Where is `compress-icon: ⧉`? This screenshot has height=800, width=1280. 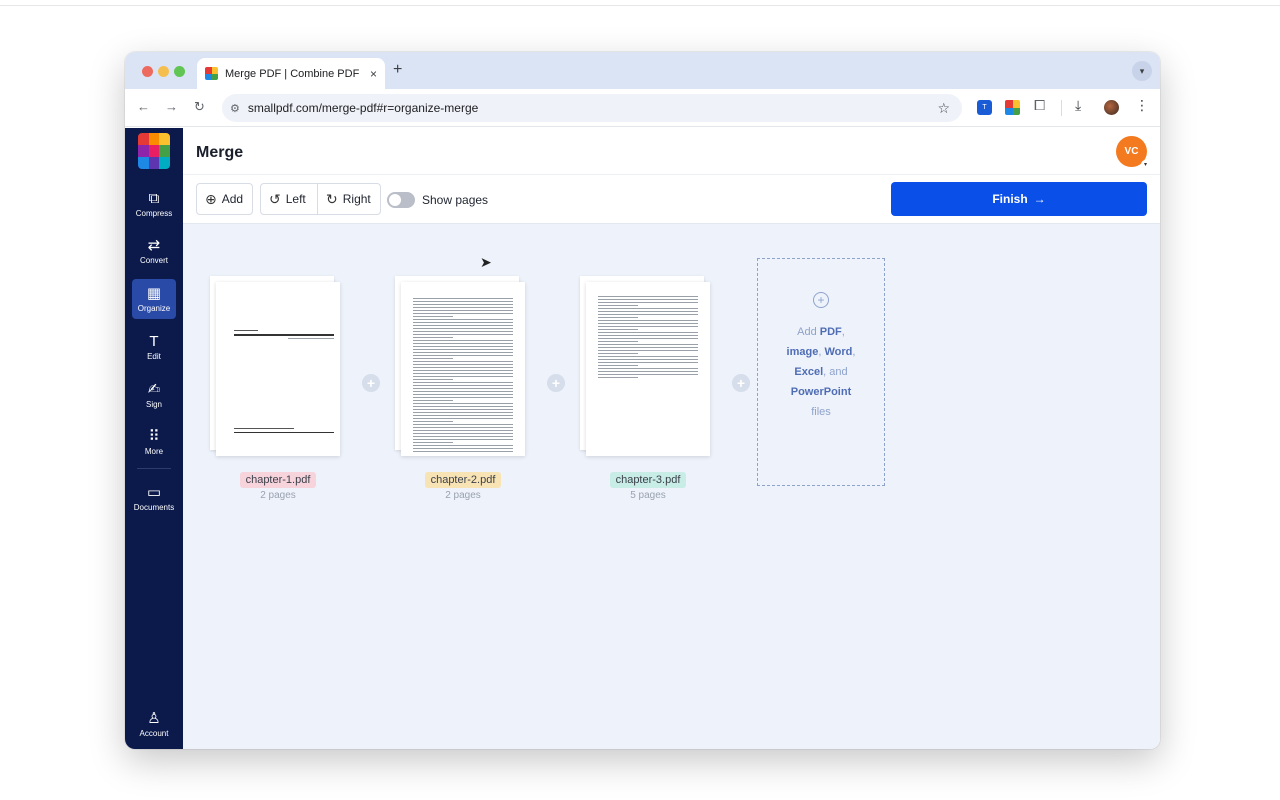
compress-icon: ⧉ is located at coordinates (154, 198).